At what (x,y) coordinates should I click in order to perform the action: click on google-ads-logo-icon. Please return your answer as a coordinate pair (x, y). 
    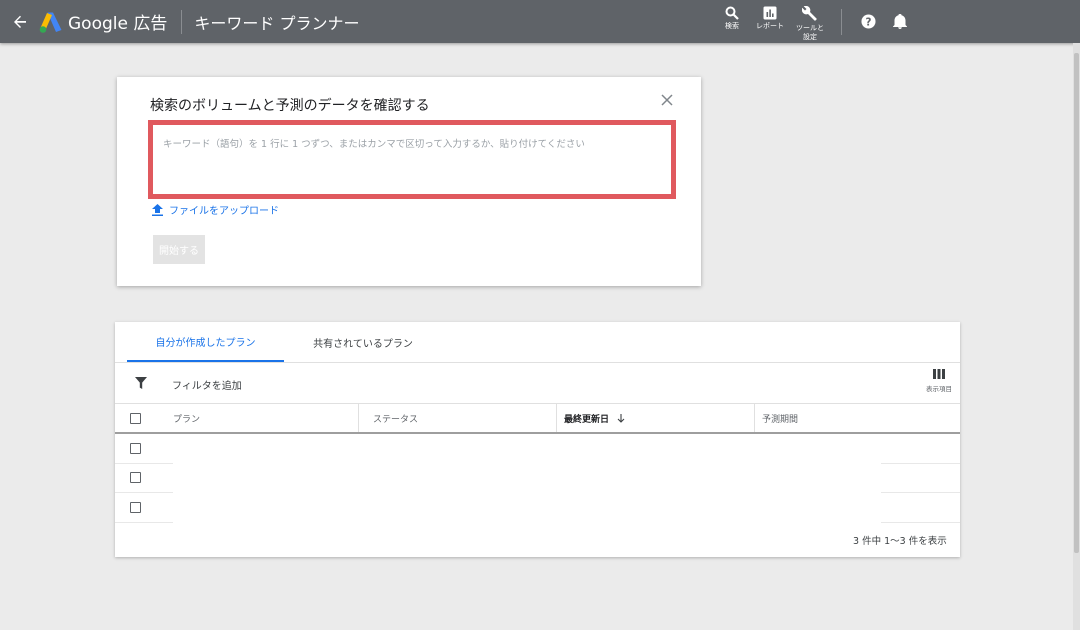
    Looking at the image, I should click on (50, 22).